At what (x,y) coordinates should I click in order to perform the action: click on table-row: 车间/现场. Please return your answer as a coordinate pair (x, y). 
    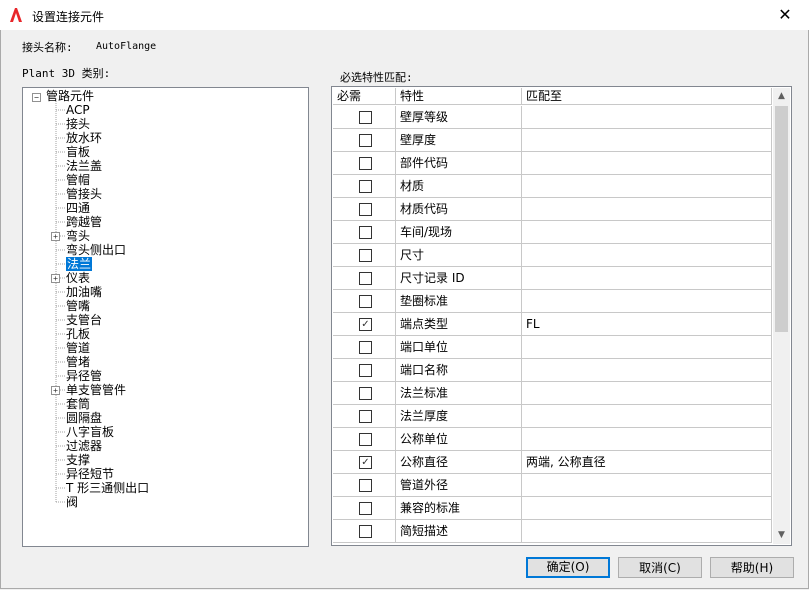
    Looking at the image, I should click on (552, 232).